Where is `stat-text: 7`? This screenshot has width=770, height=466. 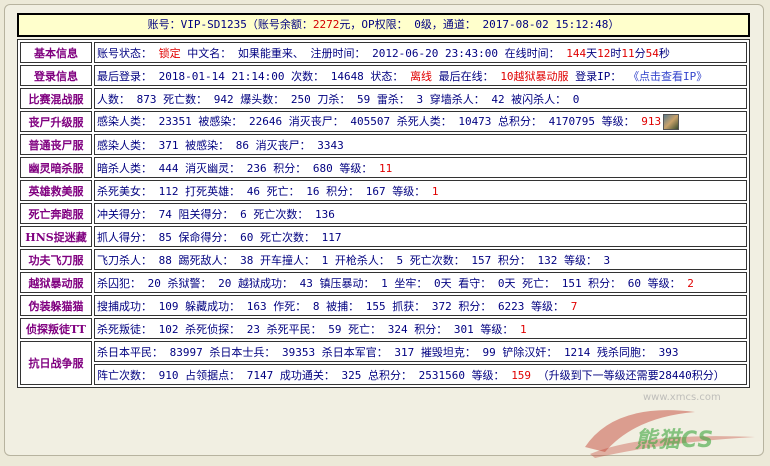 stat-text: 7 is located at coordinates (574, 306).